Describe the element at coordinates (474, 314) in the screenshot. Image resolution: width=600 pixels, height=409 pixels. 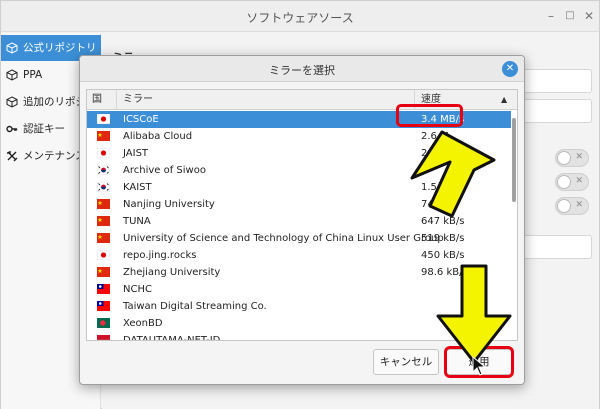
I see `down-arrow-annotation` at that location.